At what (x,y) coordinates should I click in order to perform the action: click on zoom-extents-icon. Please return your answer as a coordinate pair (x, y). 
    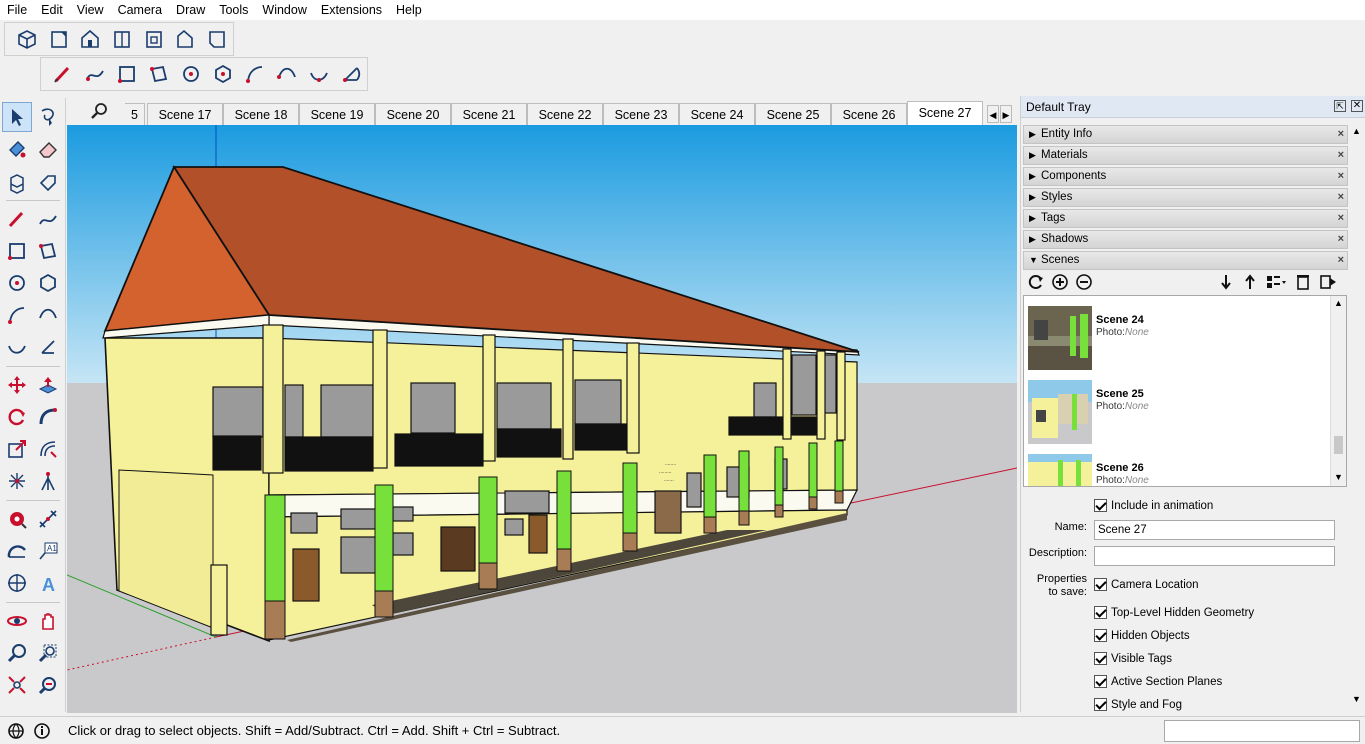
    Looking at the image, I should click on (17, 685).